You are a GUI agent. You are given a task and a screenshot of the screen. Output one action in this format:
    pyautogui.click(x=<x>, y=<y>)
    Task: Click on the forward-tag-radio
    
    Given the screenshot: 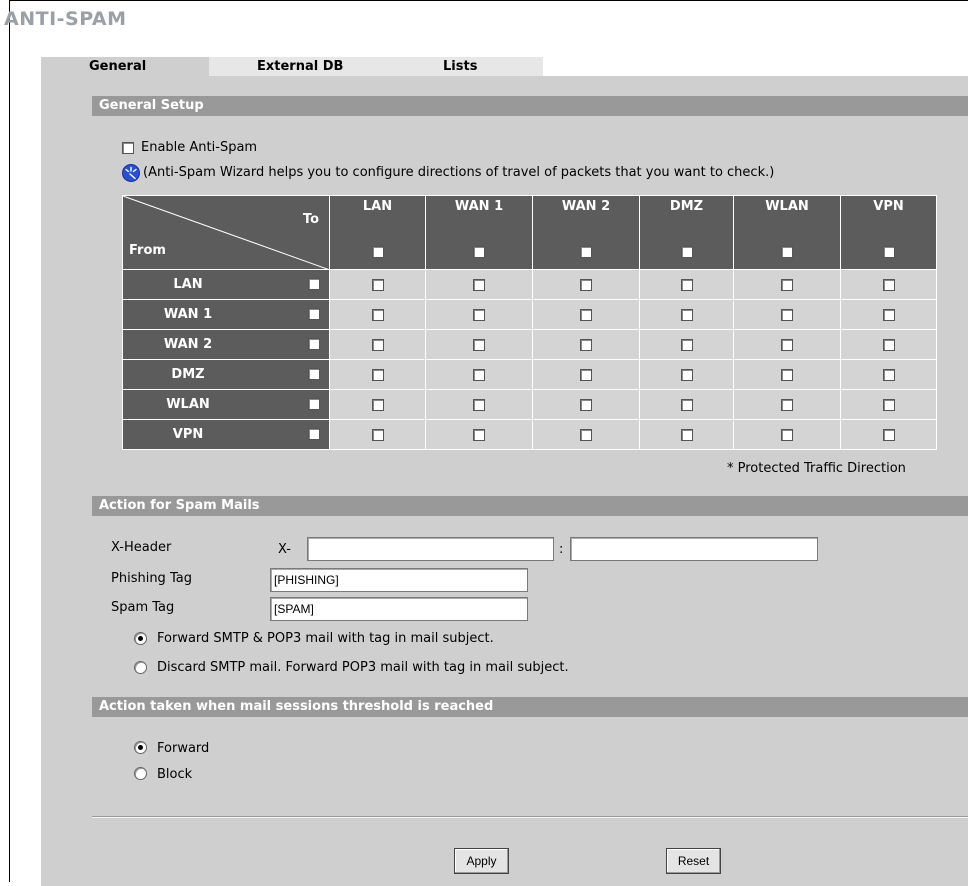 What is the action you would take?
    pyautogui.click(x=140, y=638)
    